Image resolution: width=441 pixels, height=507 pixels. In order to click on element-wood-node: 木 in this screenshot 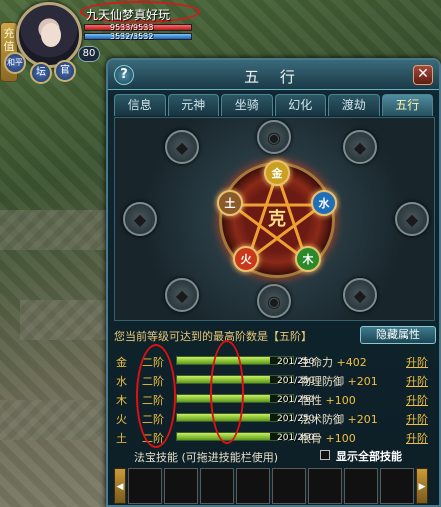, I will do `click(308, 259)`.